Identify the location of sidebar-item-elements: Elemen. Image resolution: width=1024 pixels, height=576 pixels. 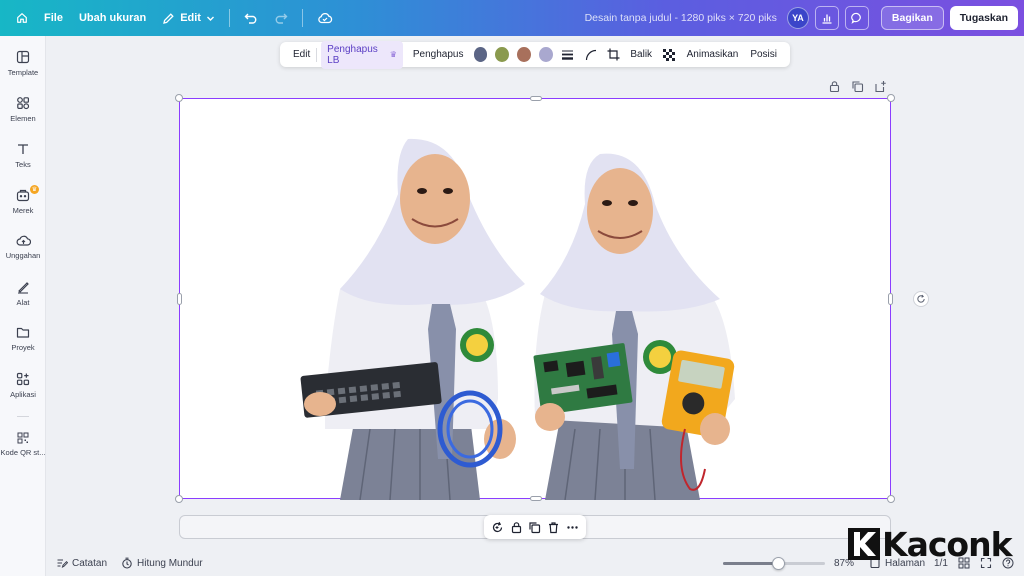
(23, 109).